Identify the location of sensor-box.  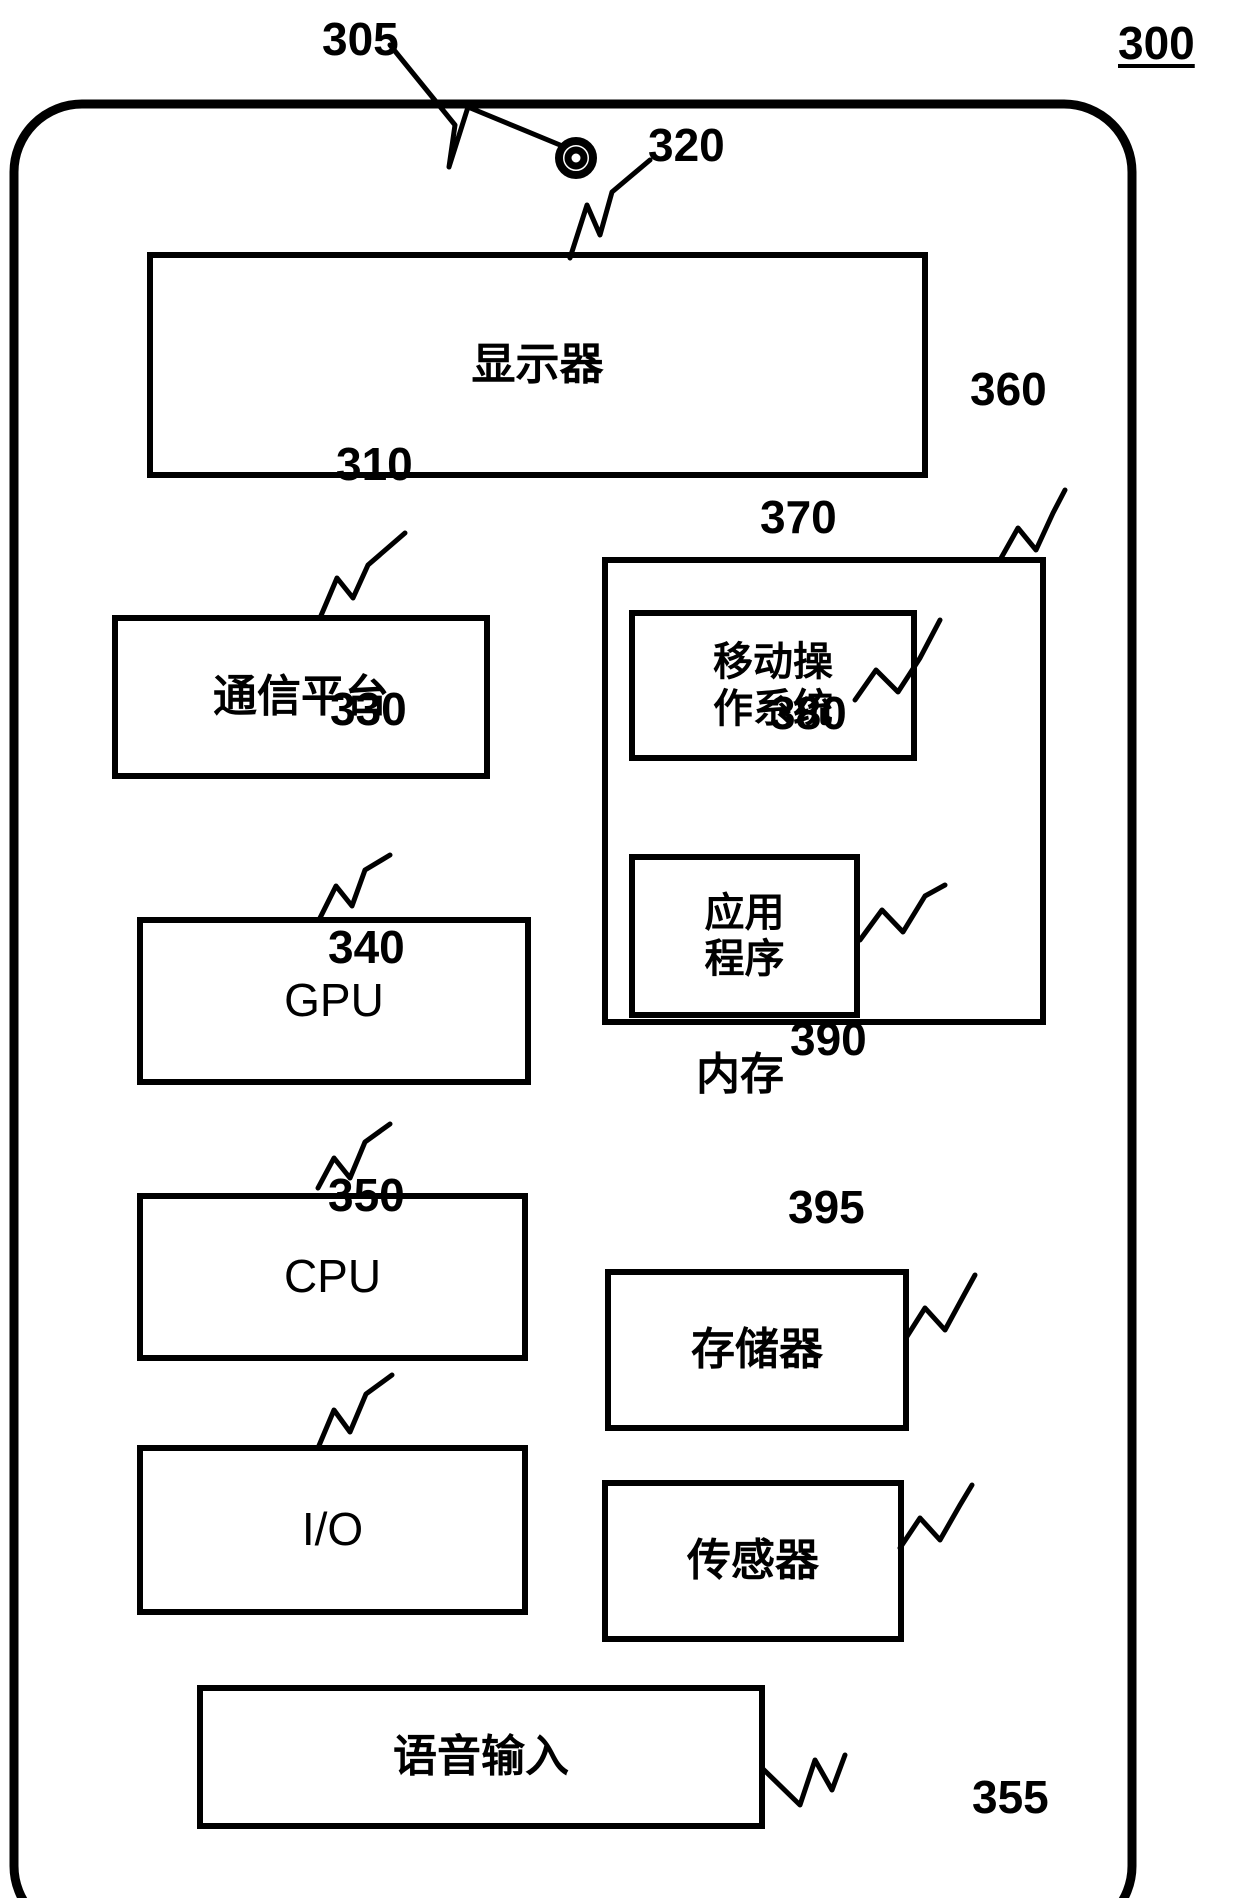
(753, 1561).